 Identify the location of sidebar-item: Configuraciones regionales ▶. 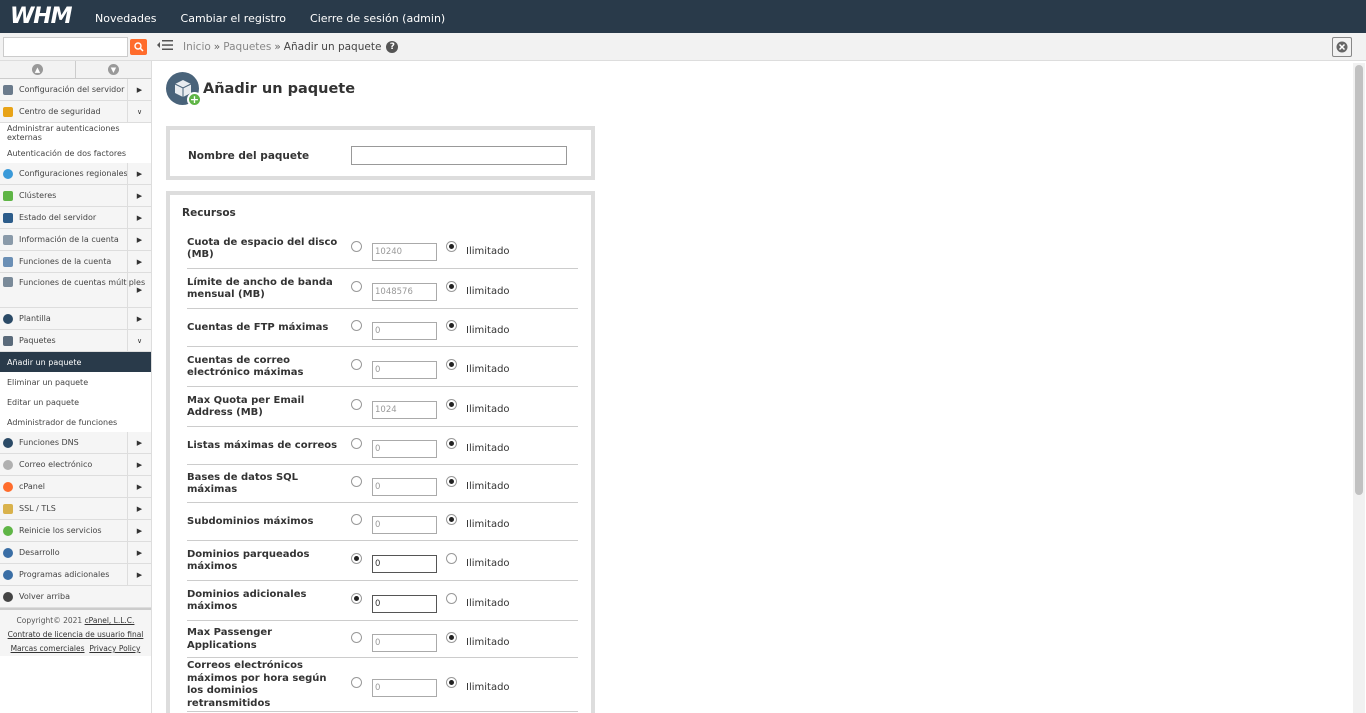
(75, 174).